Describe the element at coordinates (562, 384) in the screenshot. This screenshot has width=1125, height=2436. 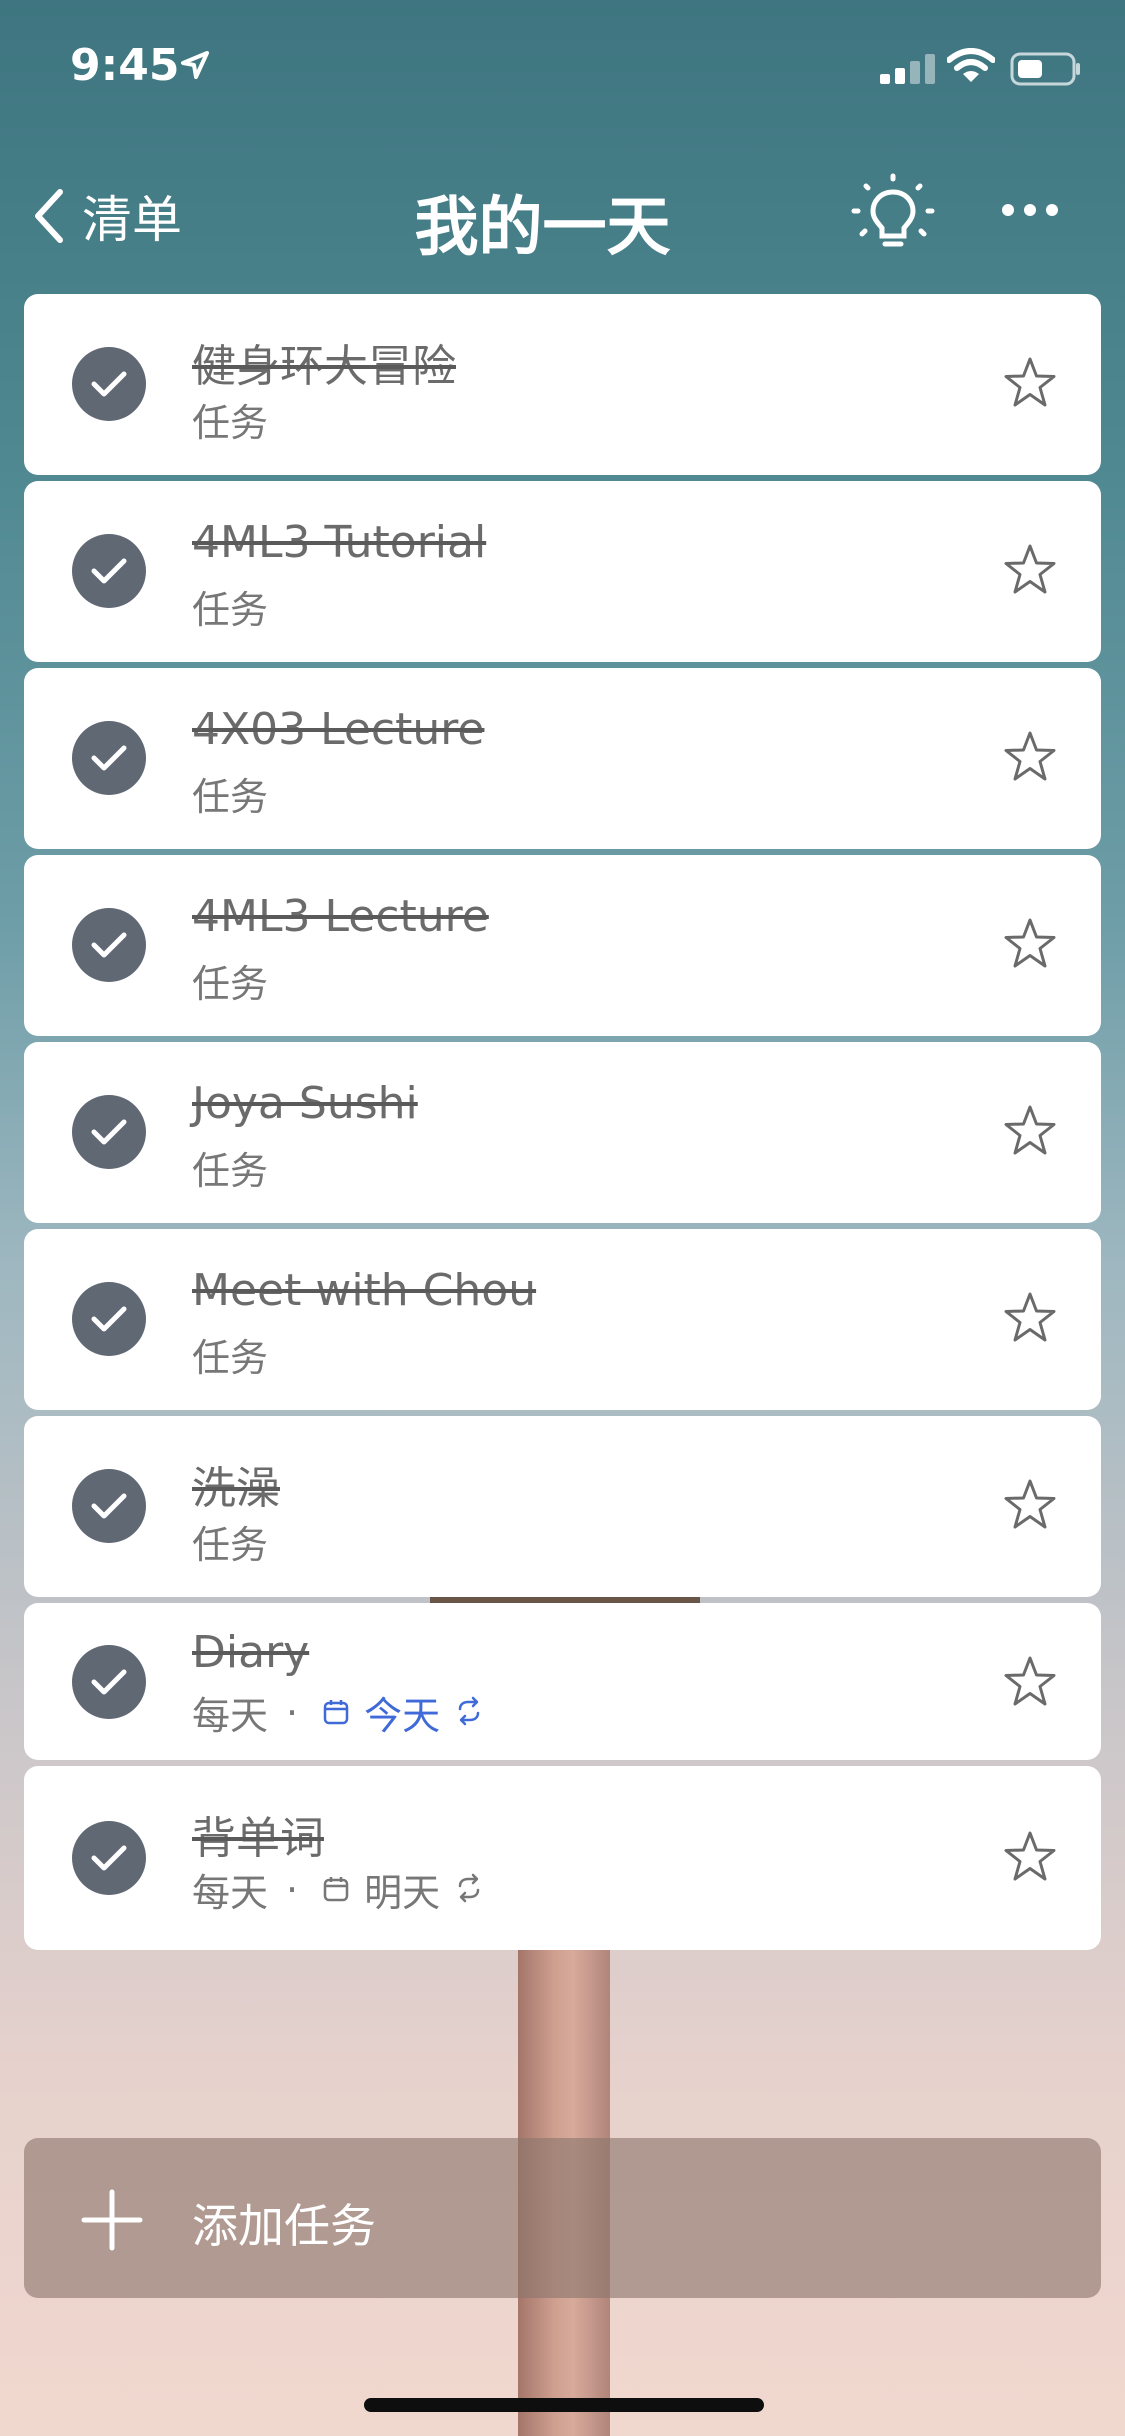
I see `task-item: 健身环大冒险 任务` at that location.